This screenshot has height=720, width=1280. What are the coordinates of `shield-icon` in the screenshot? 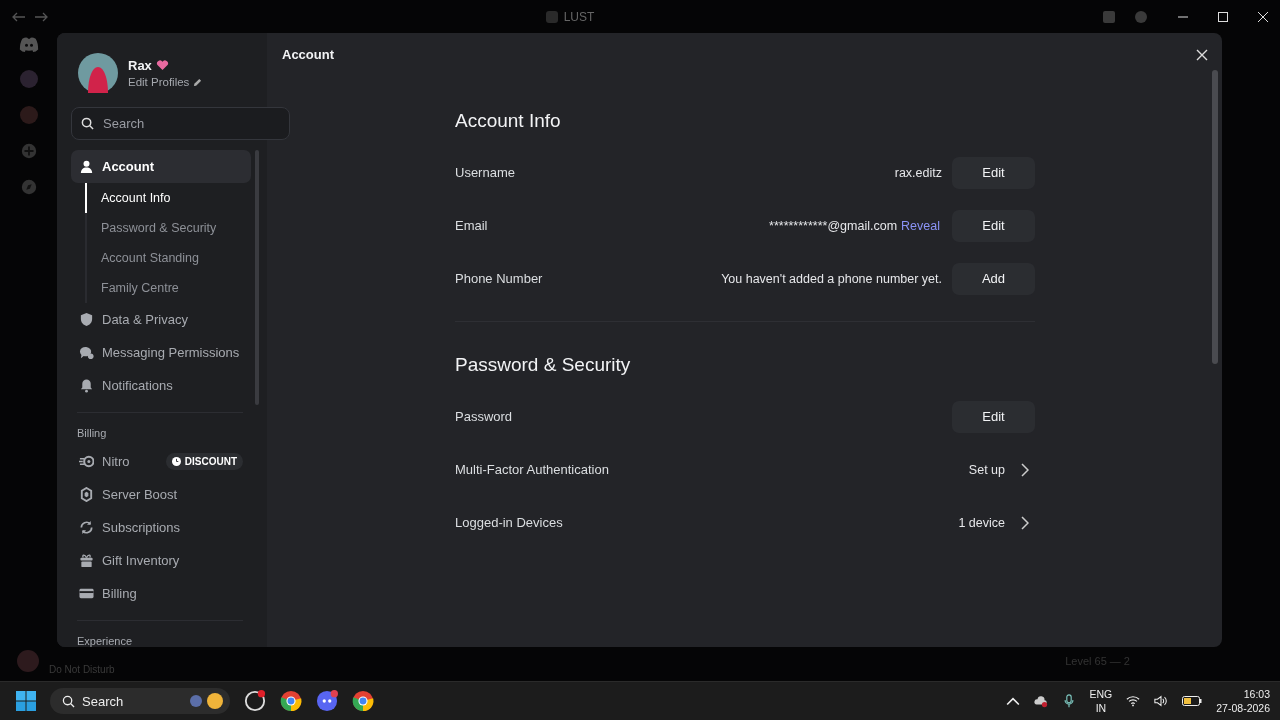 It's located at (86, 319).